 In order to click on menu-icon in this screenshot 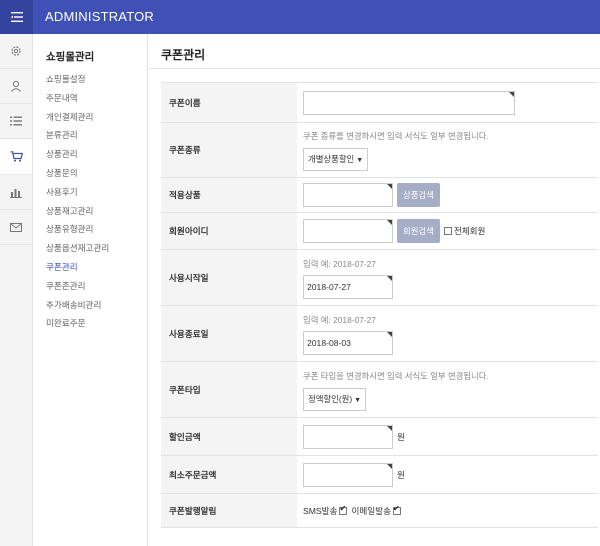, I will do `click(16, 17)`.